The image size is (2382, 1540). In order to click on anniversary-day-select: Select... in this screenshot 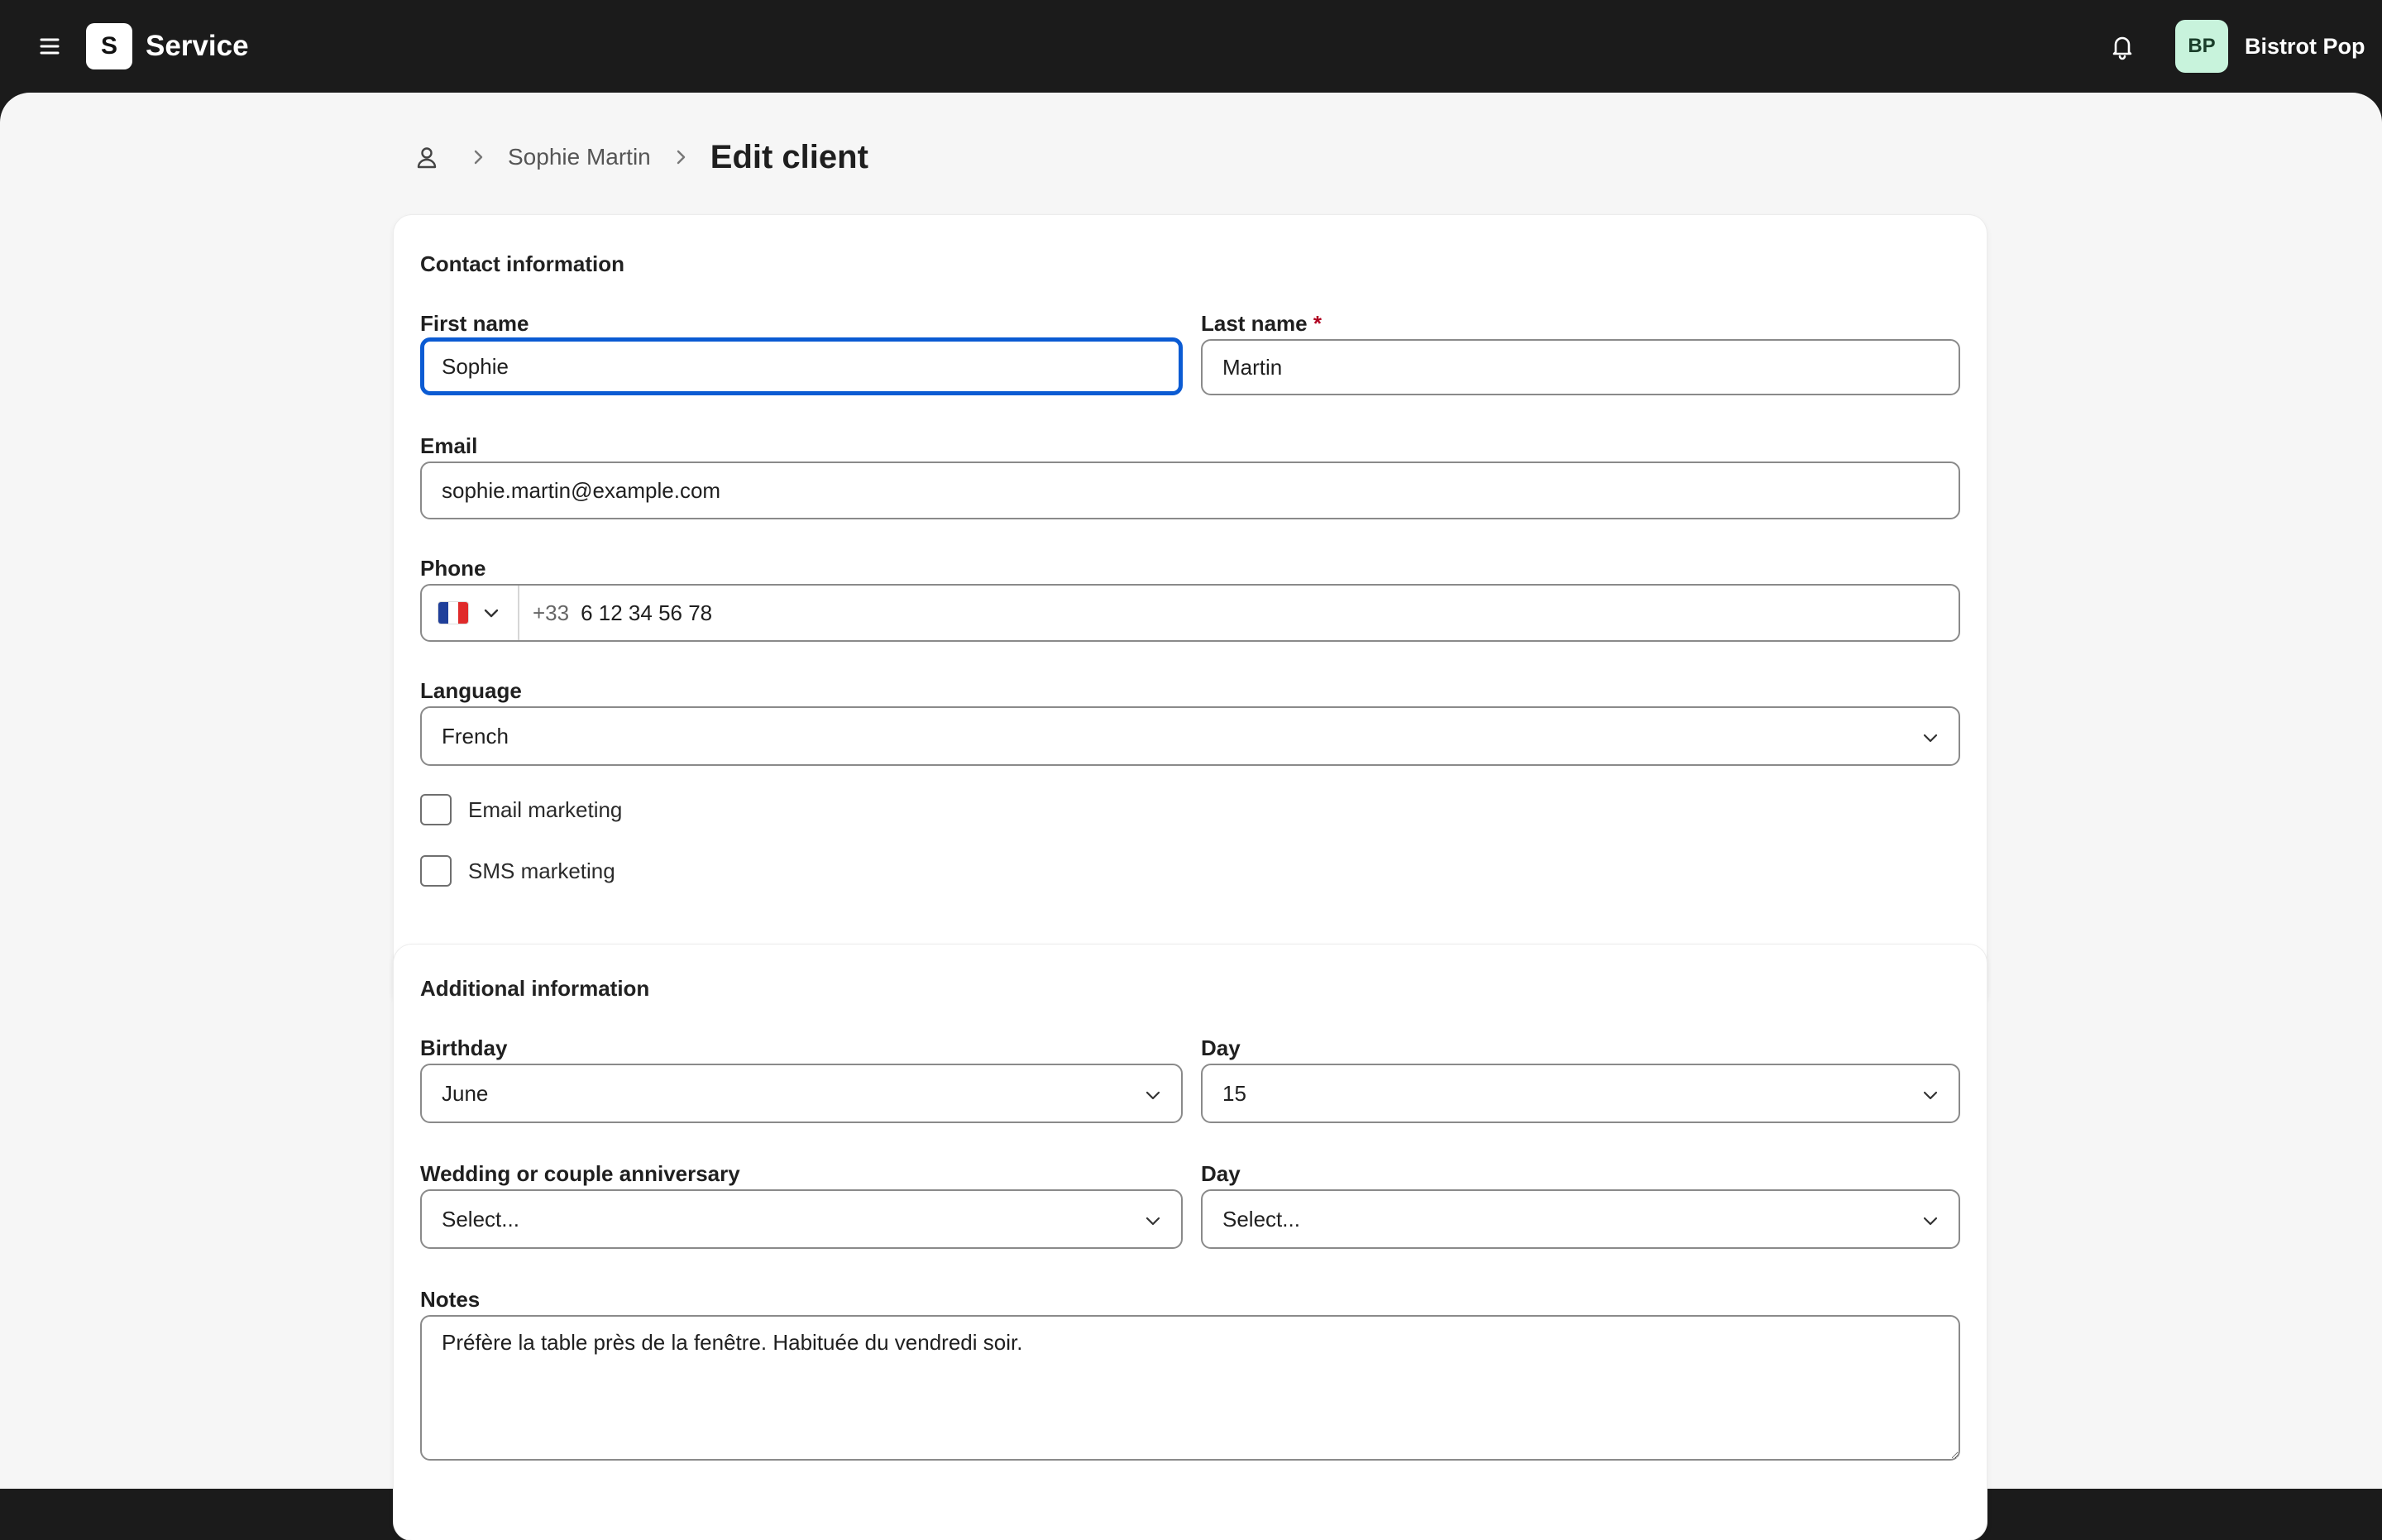, I will do `click(1580, 1219)`.